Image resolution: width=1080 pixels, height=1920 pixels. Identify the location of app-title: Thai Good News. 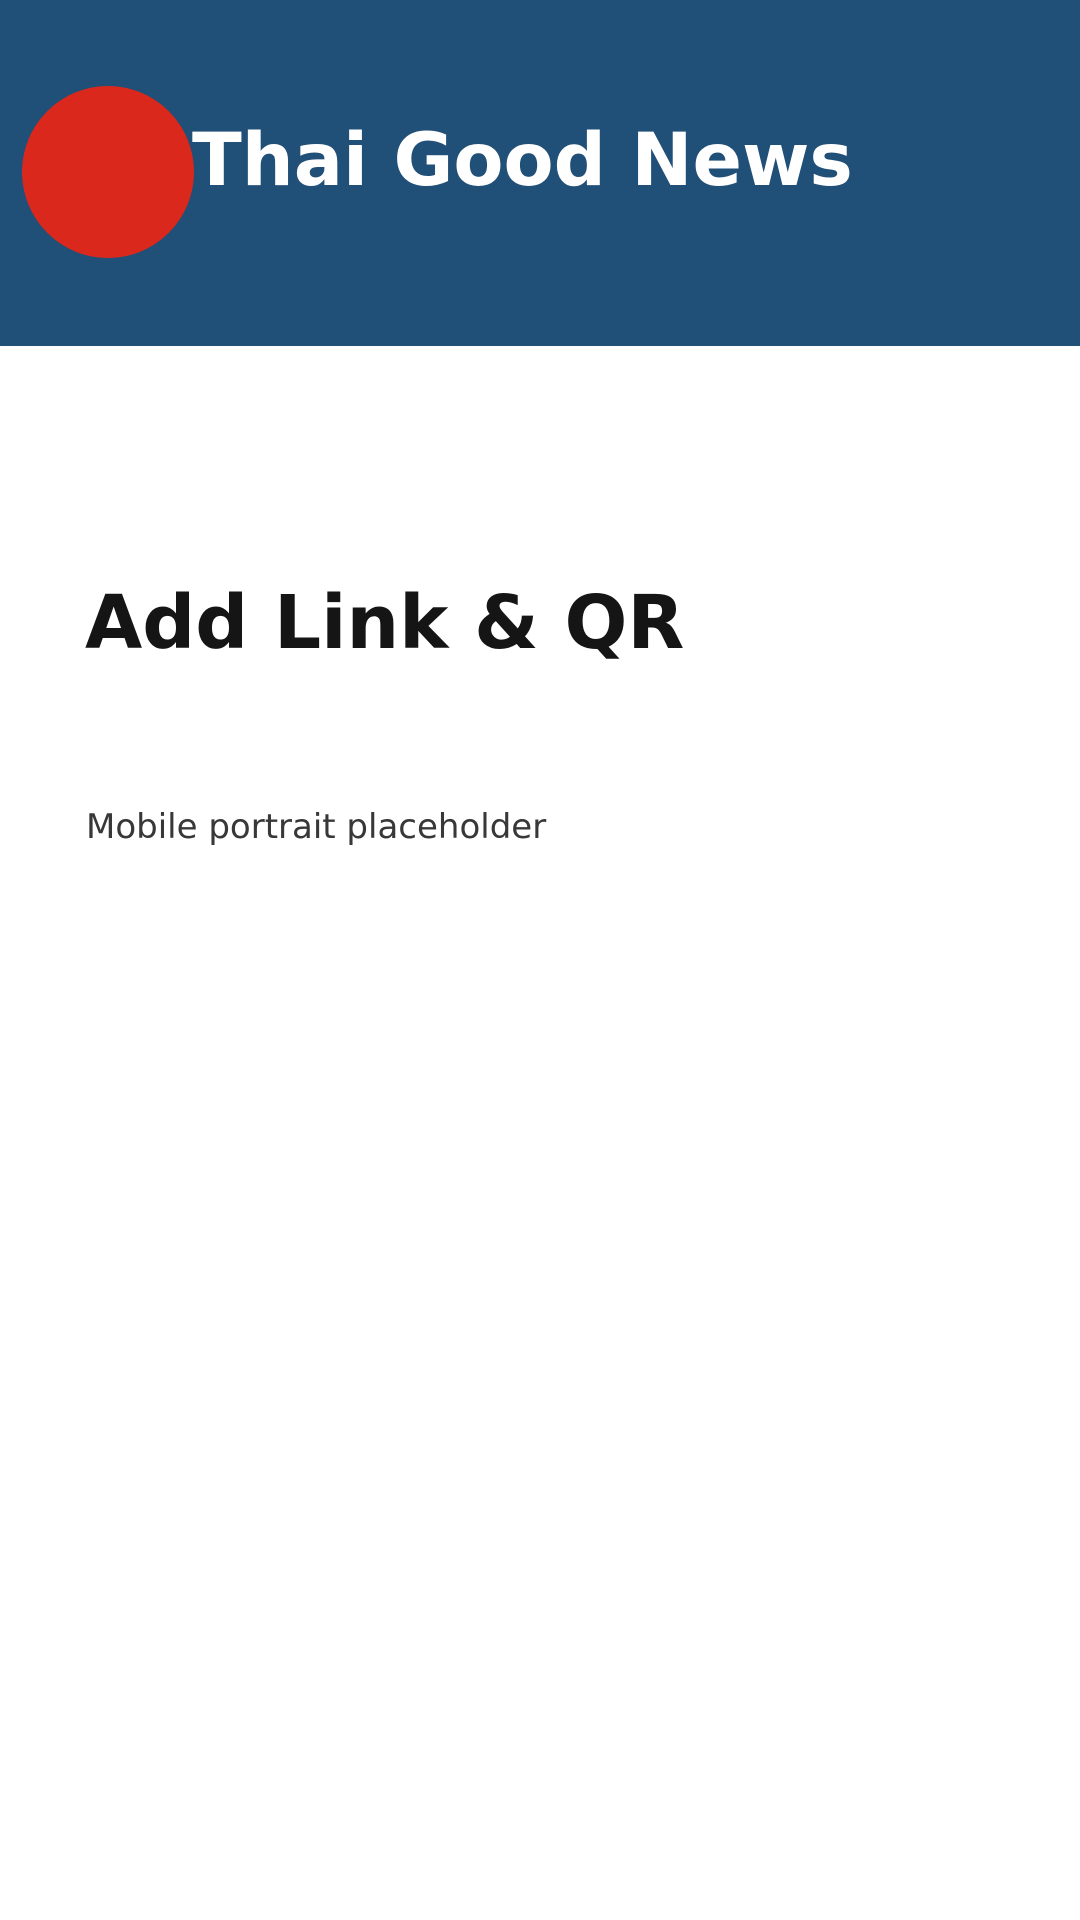
(522, 160).